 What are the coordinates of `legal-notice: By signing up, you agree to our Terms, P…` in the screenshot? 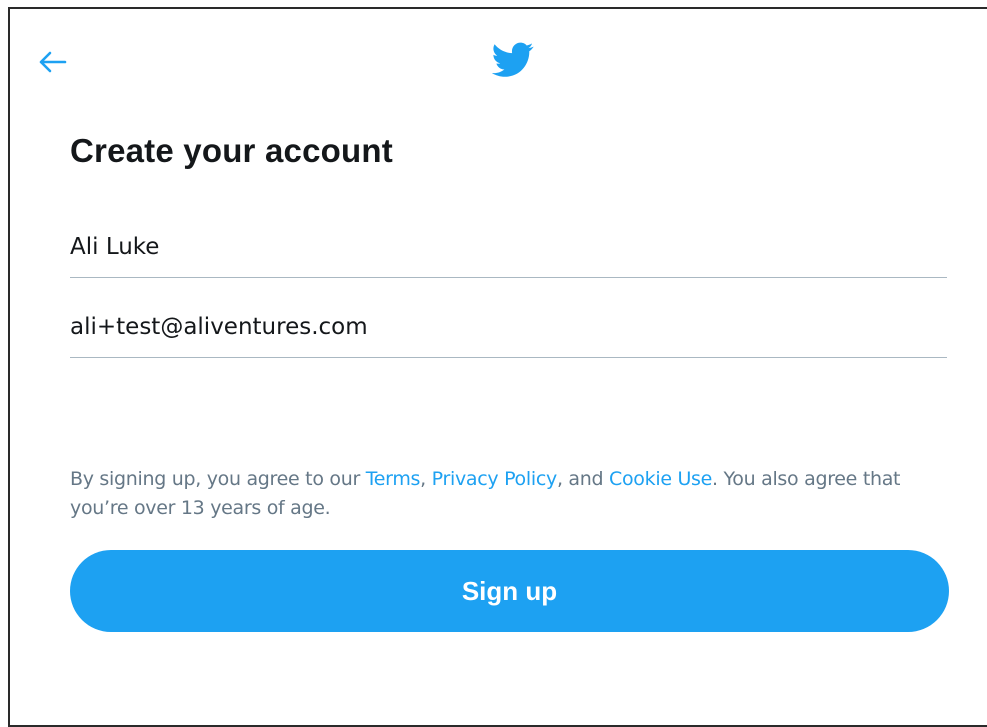 It's located at (510, 494).